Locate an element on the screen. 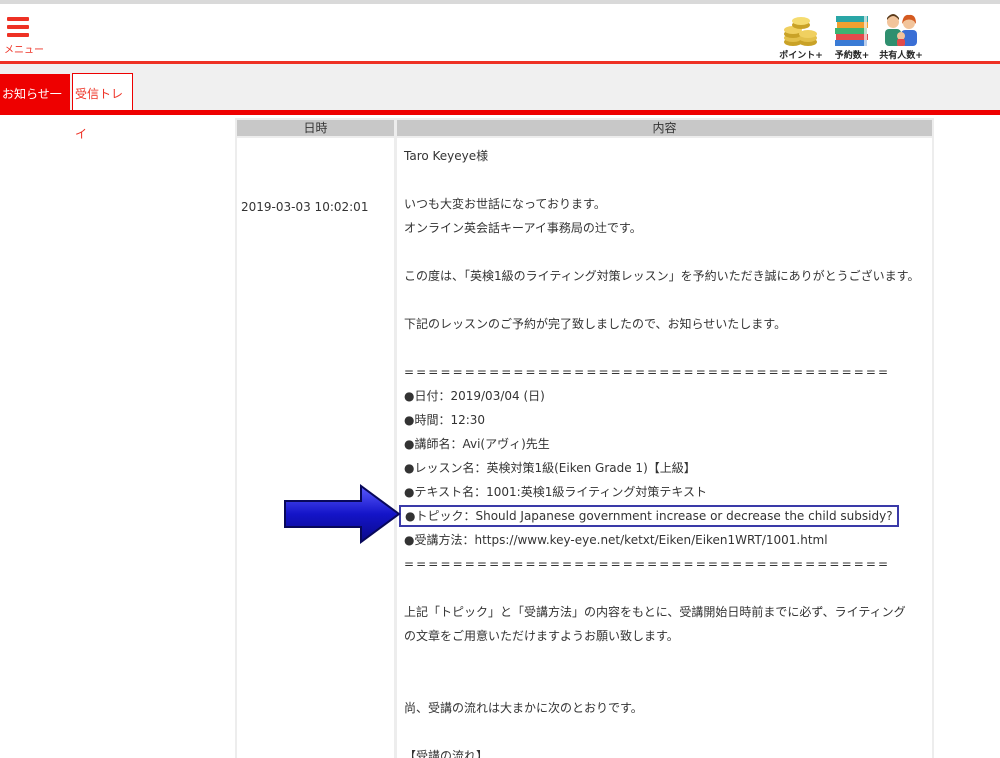 Image resolution: width=1000 pixels, height=758 pixels. tab-notices: お知らせ一覧 is located at coordinates (35, 107).